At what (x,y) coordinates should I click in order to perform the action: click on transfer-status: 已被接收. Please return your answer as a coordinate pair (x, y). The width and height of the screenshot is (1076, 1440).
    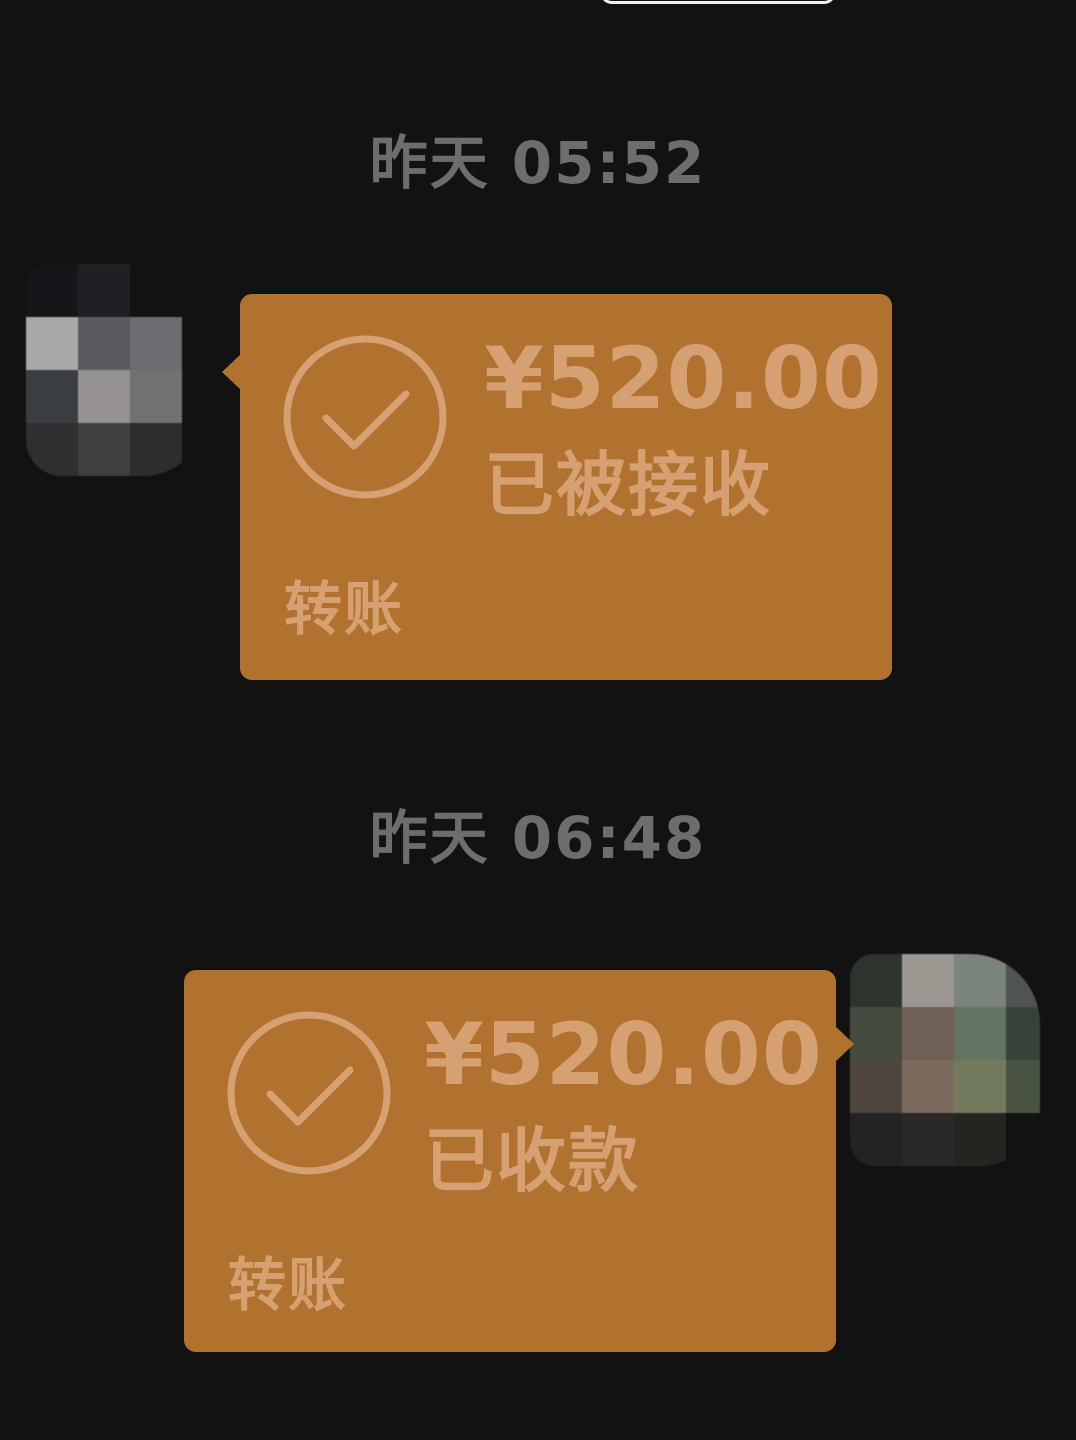
    Looking at the image, I should click on (628, 485).